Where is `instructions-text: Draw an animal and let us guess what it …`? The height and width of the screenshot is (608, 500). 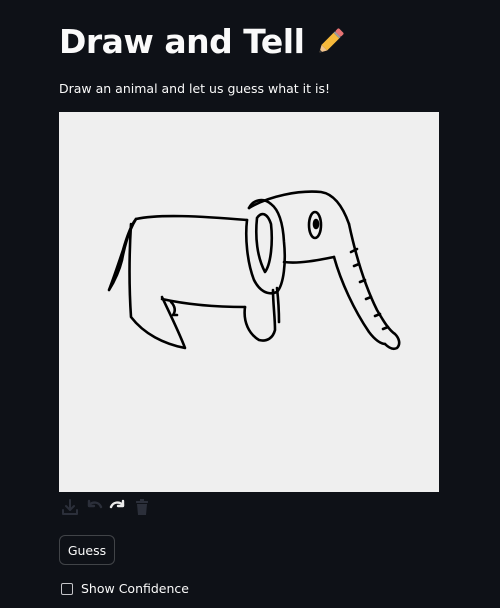 instructions-text: Draw an animal and let us guess what it … is located at coordinates (195, 88).